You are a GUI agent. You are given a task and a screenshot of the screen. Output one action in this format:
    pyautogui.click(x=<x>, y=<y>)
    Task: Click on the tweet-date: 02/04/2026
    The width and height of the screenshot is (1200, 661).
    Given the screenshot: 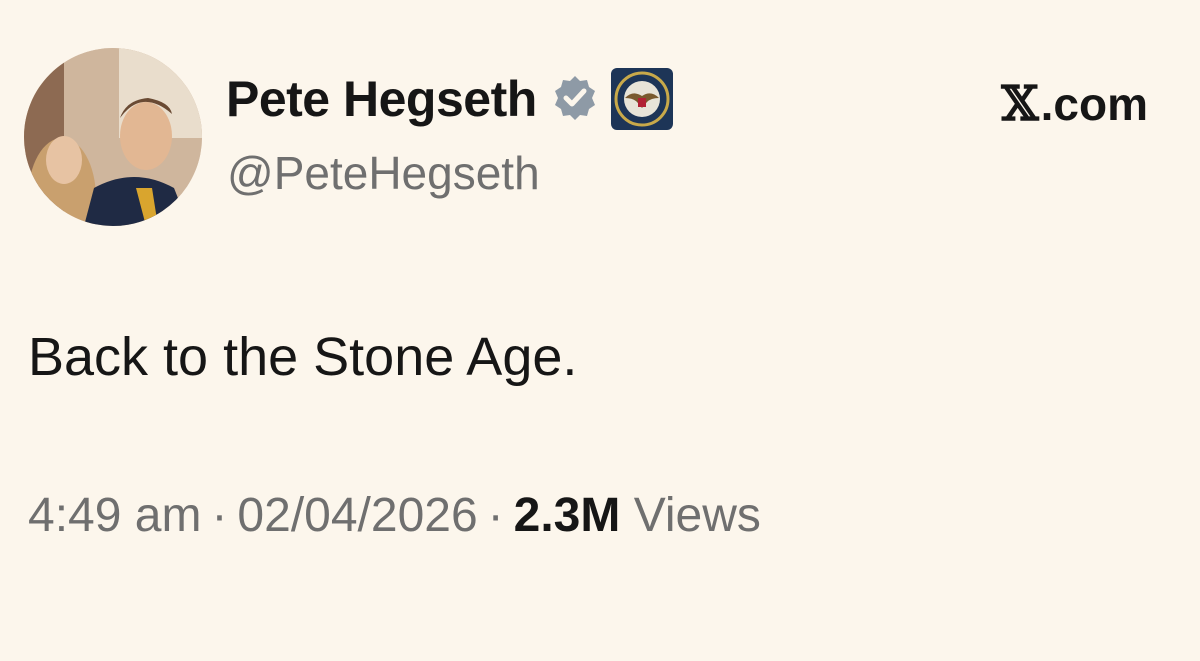 What is the action you would take?
    pyautogui.click(x=357, y=515)
    